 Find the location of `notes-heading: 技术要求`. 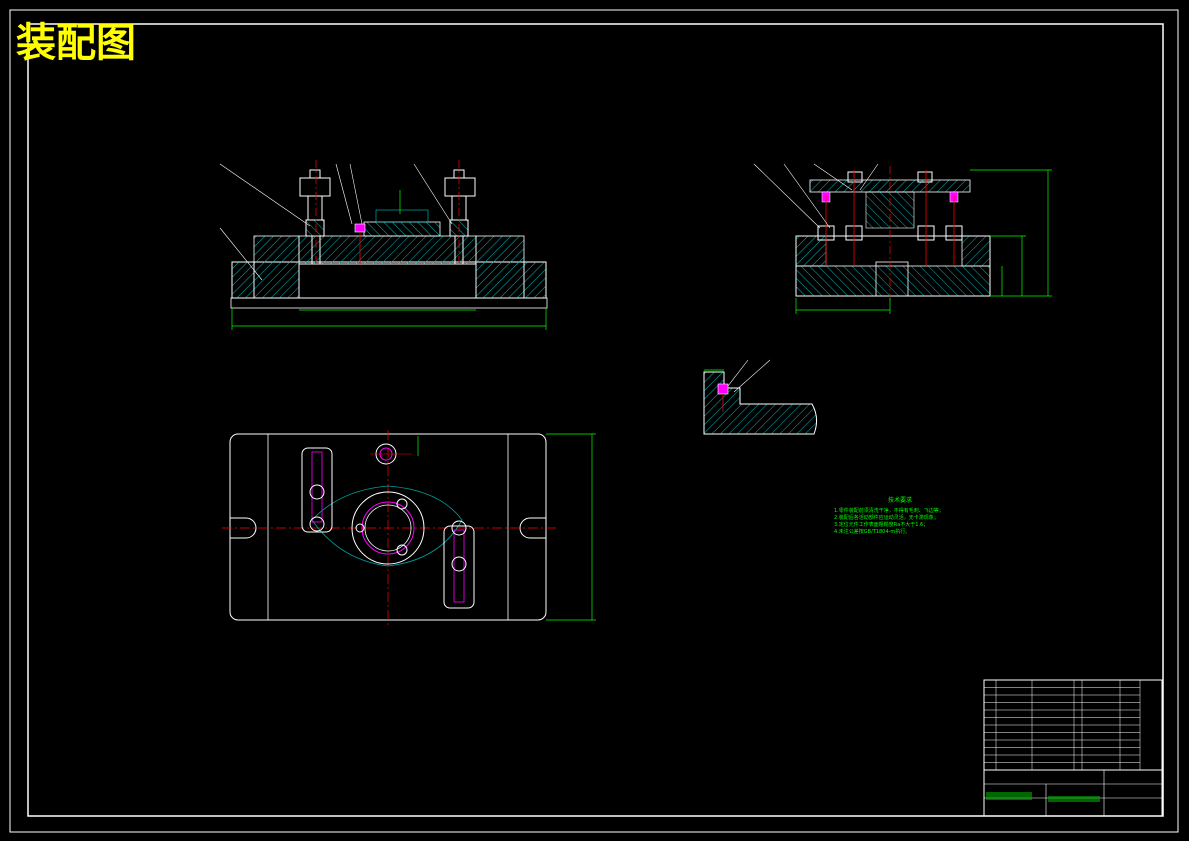

notes-heading: 技术要求 is located at coordinates (900, 500).